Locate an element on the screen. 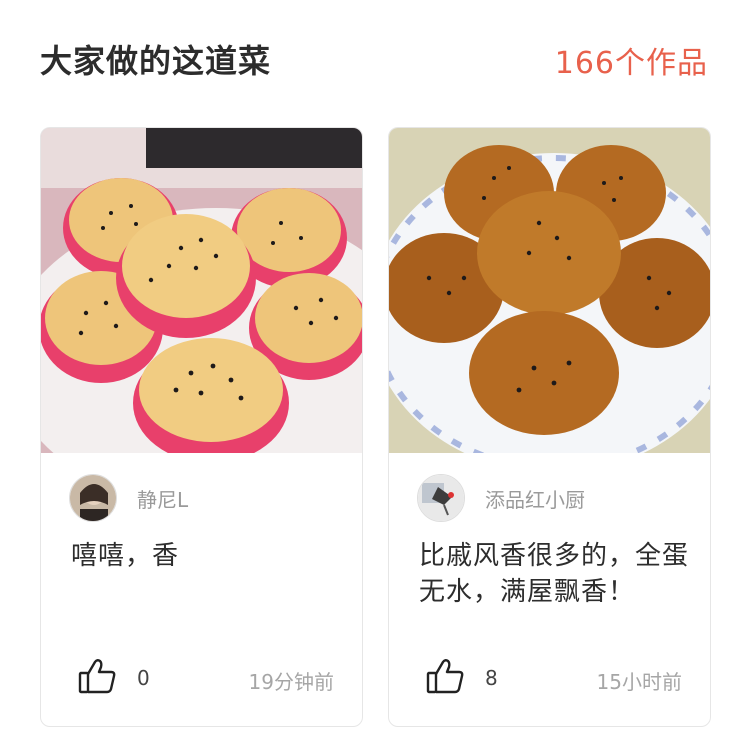 This screenshot has height=733, width=730. comment-text: 比戚风香很多的，全蛋无水，满屋飘香！ is located at coordinates (554, 574).